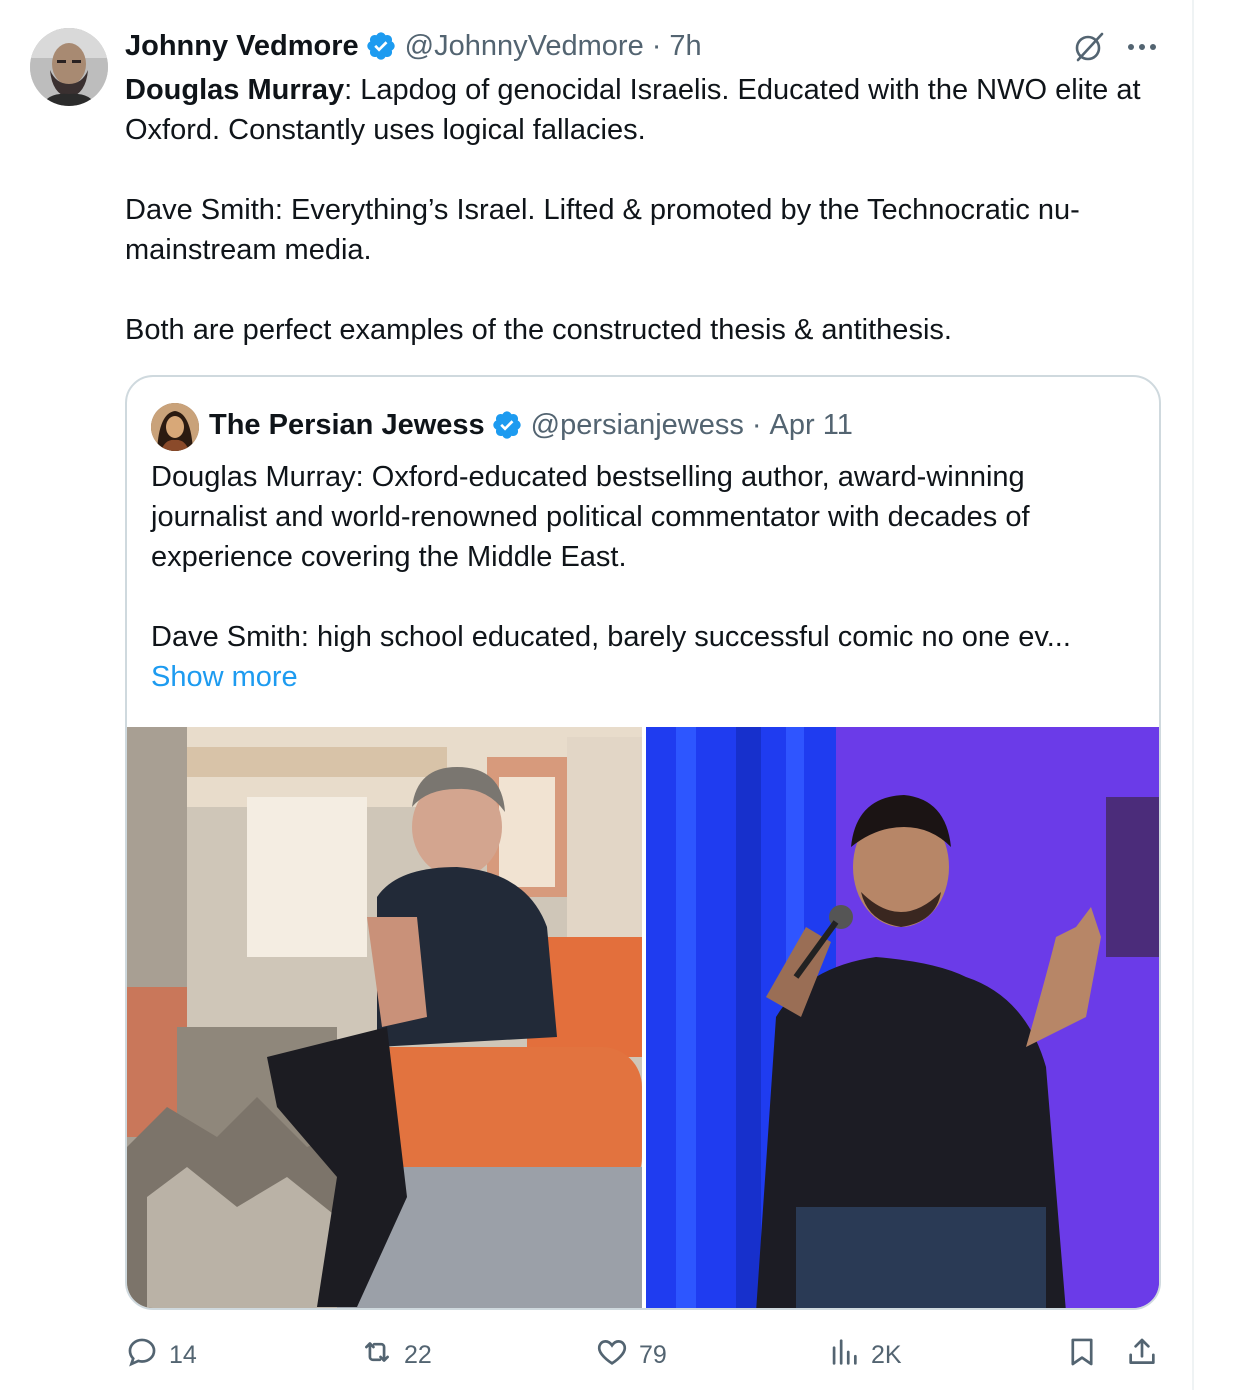 Image resolution: width=1238 pixels, height=1390 pixels. I want to click on tweet-timestamp: 7h, so click(685, 46).